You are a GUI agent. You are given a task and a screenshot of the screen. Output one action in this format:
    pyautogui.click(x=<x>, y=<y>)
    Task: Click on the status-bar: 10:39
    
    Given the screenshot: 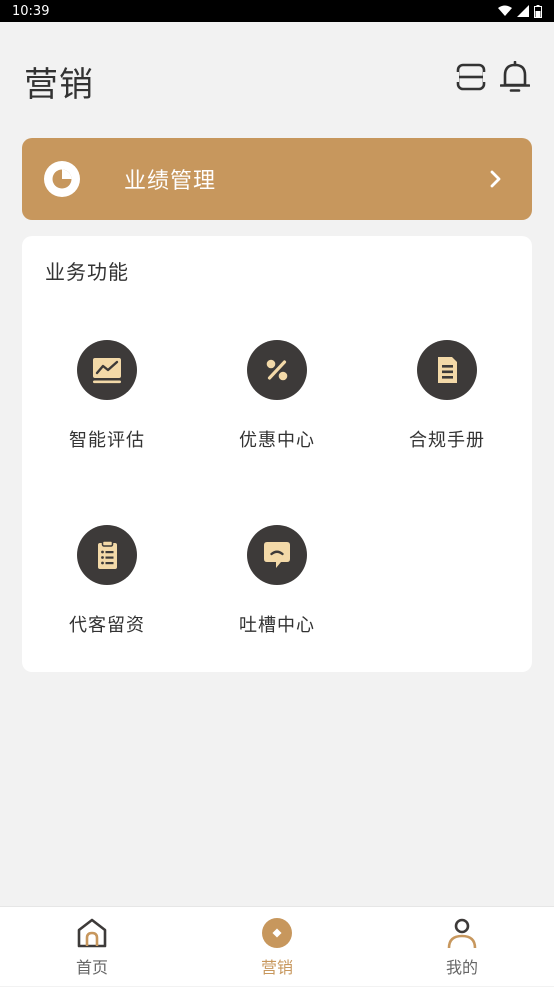 What is the action you would take?
    pyautogui.click(x=277, y=11)
    